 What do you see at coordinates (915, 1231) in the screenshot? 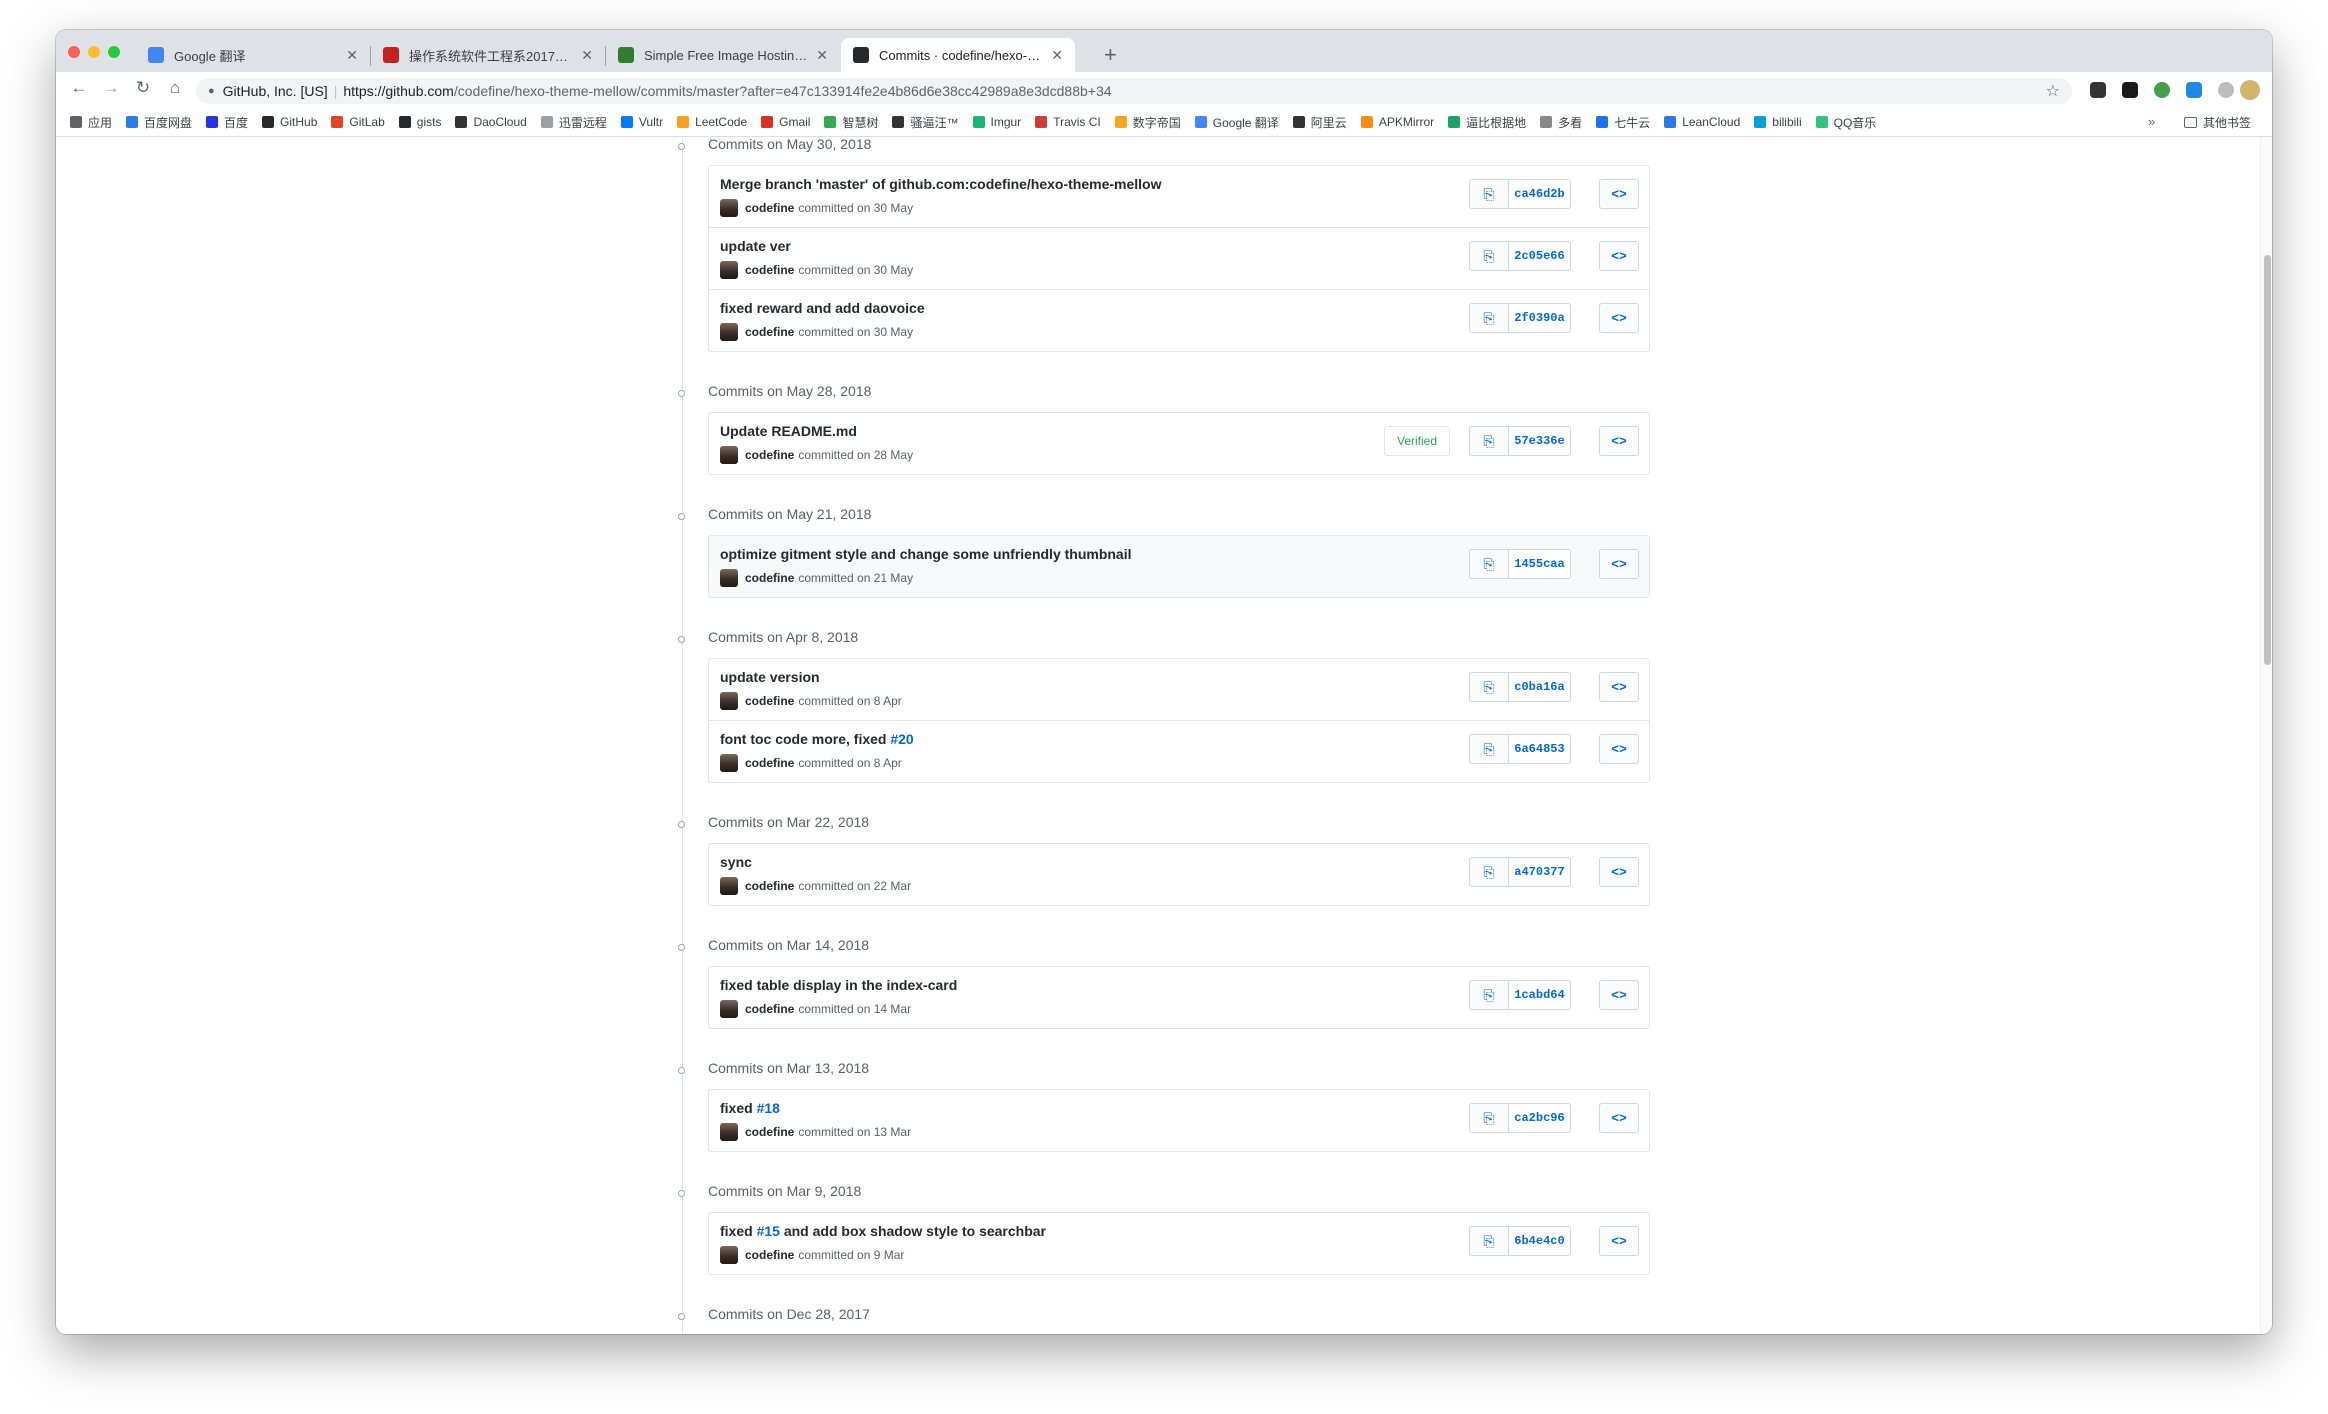
I see `commit-message-text: and add box shadow style to searchbar` at bounding box center [915, 1231].